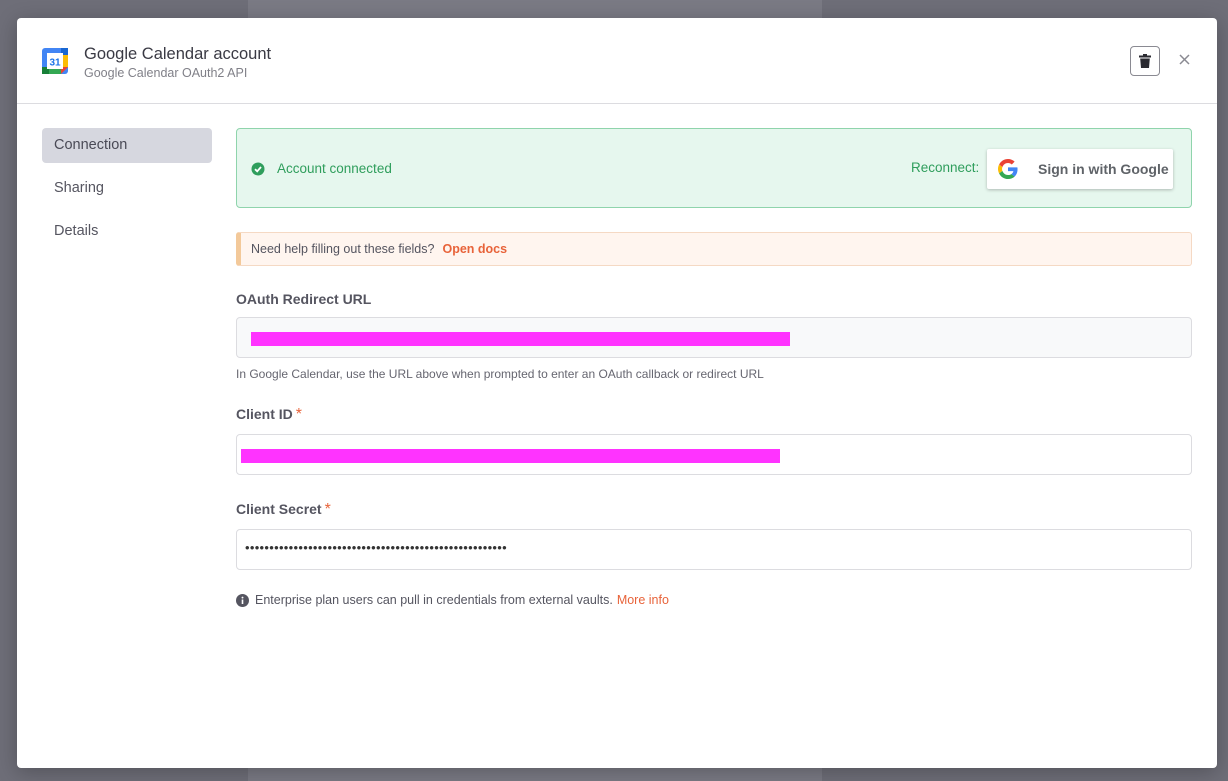 The image size is (1228, 781). What do you see at coordinates (127, 231) in the screenshot?
I see `sidebar-item-details: Details` at bounding box center [127, 231].